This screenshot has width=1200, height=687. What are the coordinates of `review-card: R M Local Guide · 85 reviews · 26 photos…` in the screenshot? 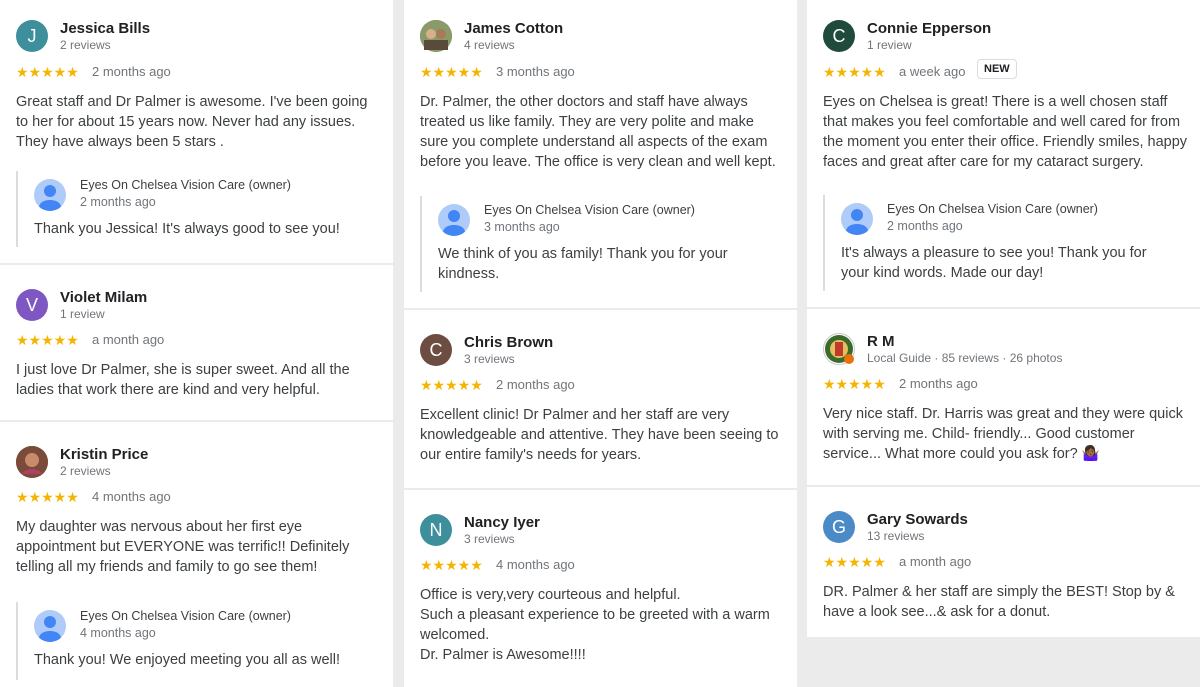 It's located at (1003, 397).